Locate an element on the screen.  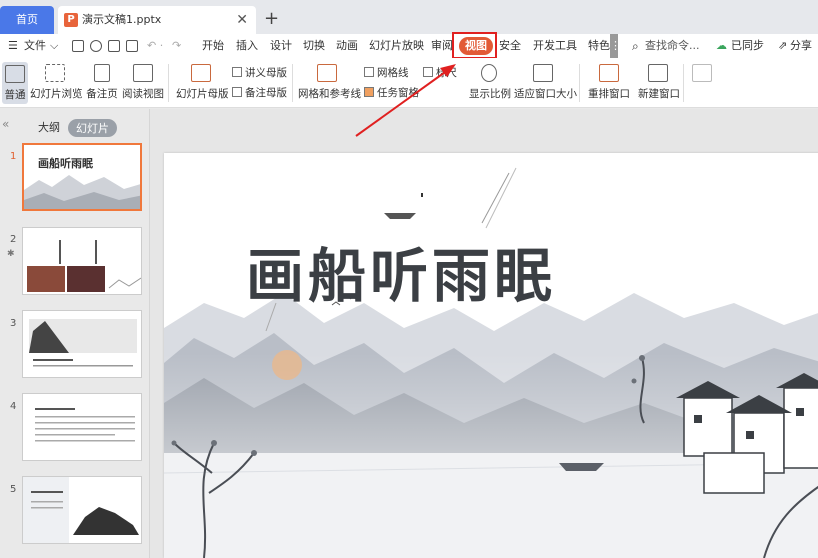
undo-icon: ↶ · is located at coordinates (155, 46).